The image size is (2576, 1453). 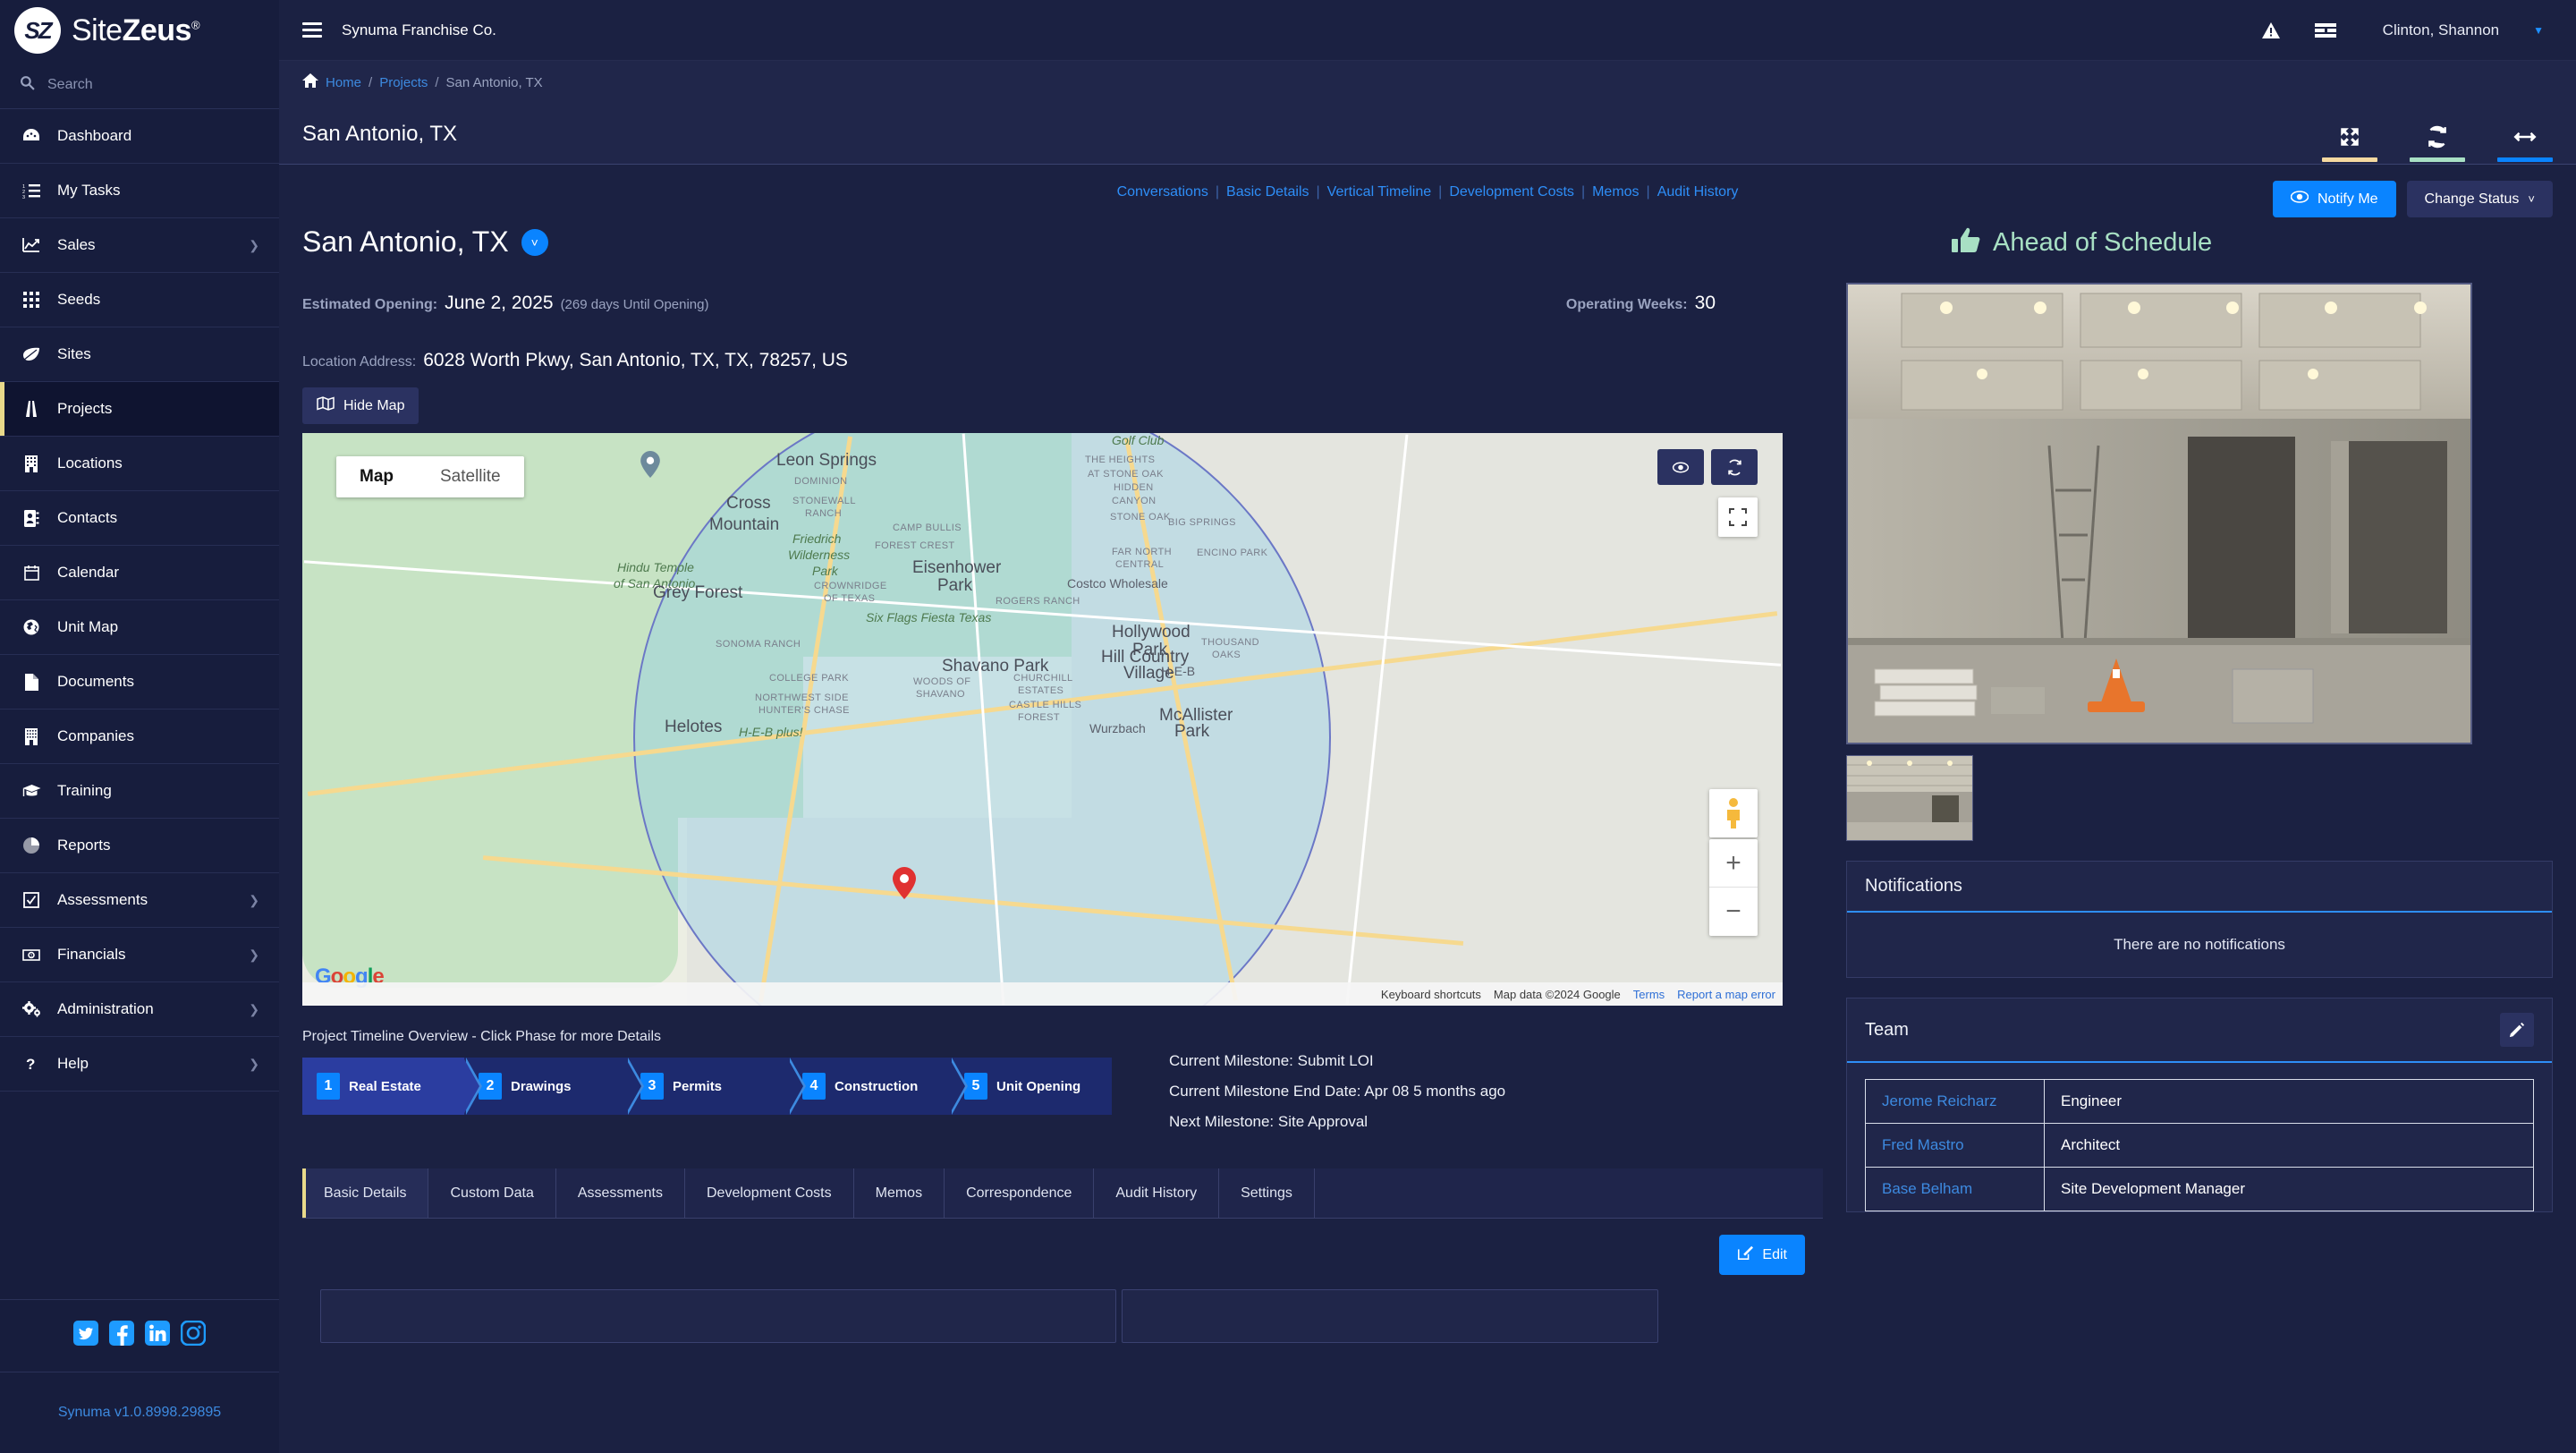 I want to click on sidebar-item-contacts: Contacts, so click(x=139, y=518).